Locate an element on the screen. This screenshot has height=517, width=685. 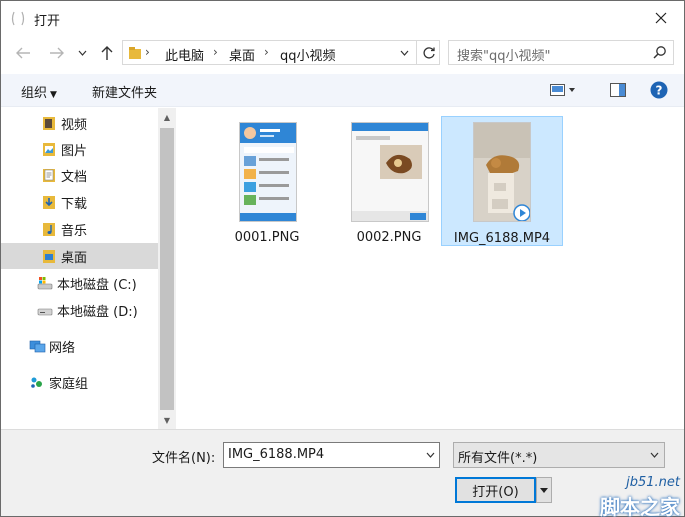
watermark: jb51.net 脚本之家 is located at coordinates (632, 495).